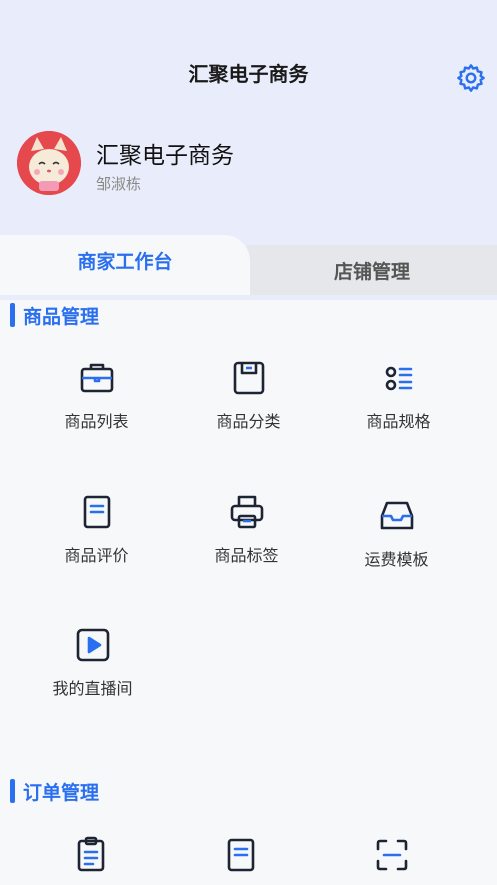  I want to click on section-title-orders: 订单管理, so click(54, 791).